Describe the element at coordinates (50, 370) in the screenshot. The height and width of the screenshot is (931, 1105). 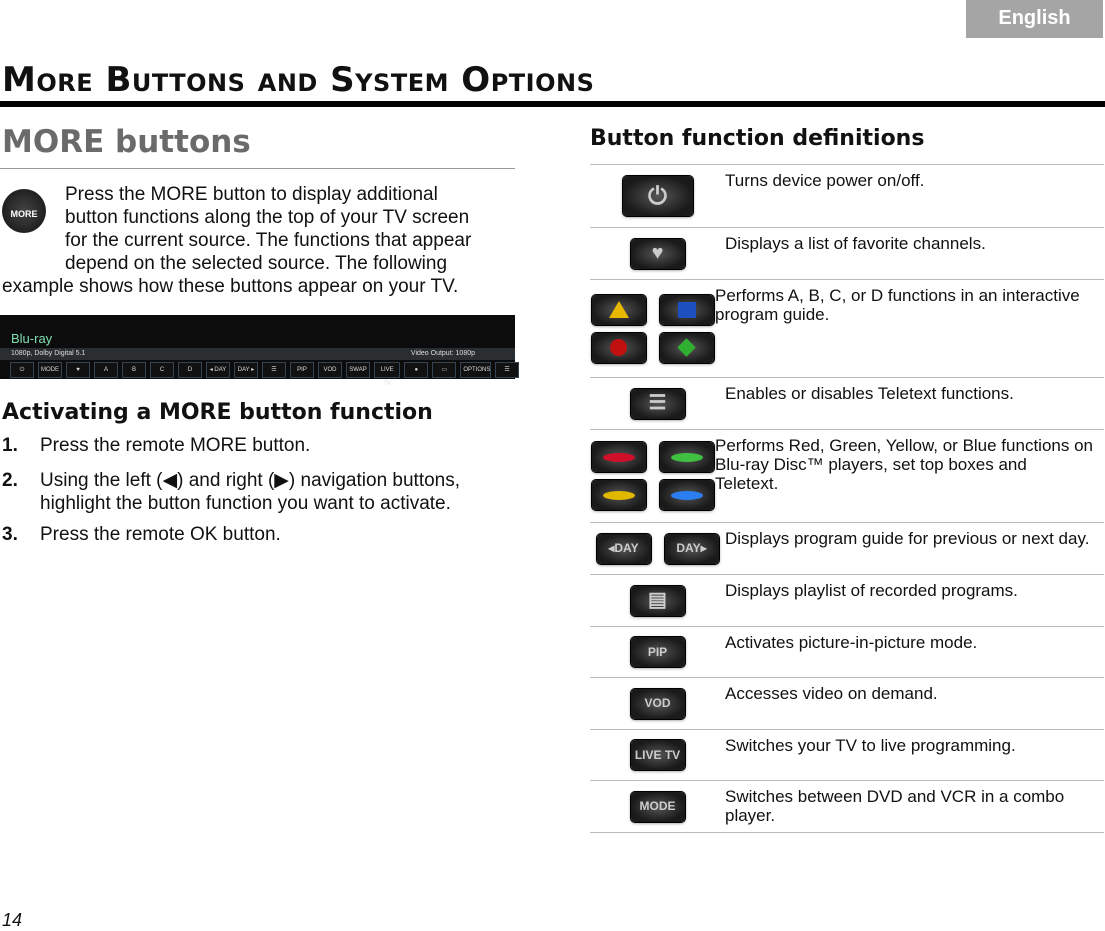
I see `banner-button: MODE` at that location.